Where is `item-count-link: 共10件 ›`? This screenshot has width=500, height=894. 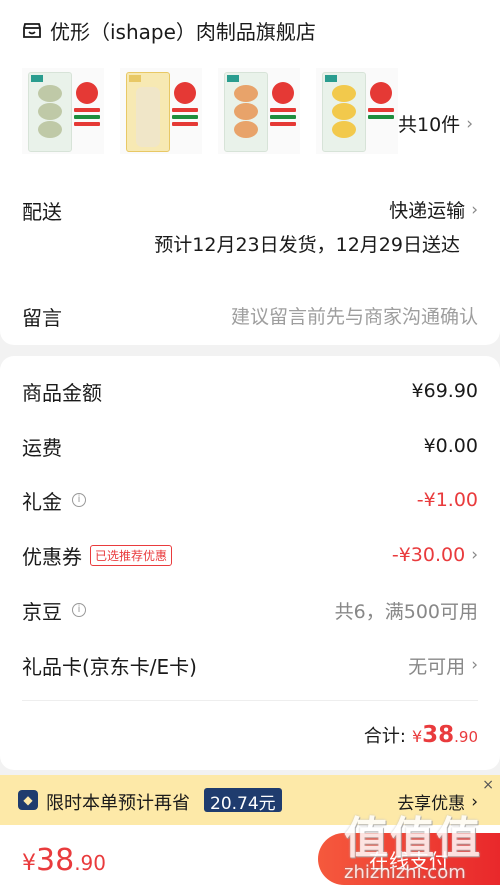 item-count-link: 共10件 › is located at coordinates (435, 123).